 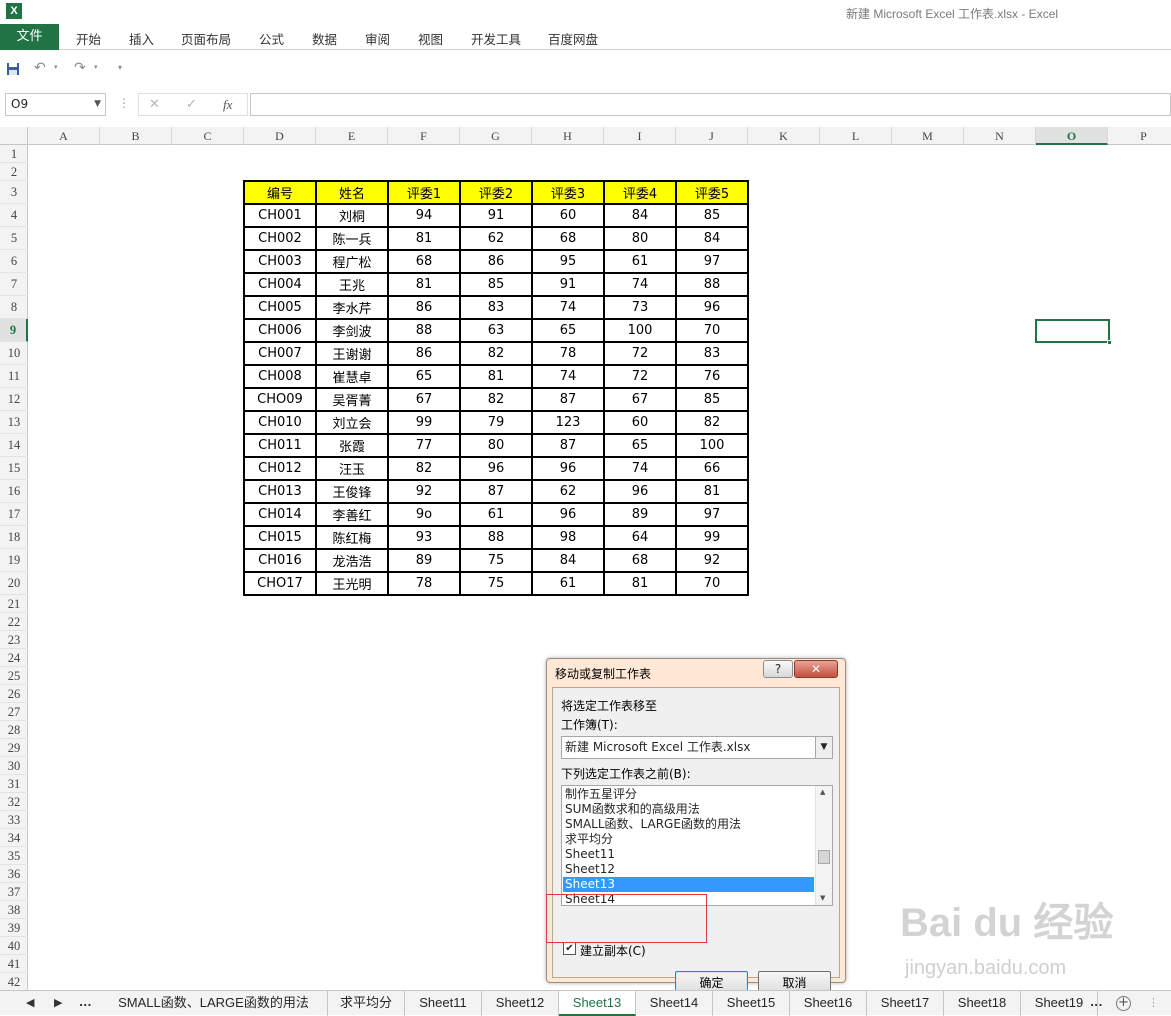 I want to click on row-header-21: 21, so click(x=14, y=604).